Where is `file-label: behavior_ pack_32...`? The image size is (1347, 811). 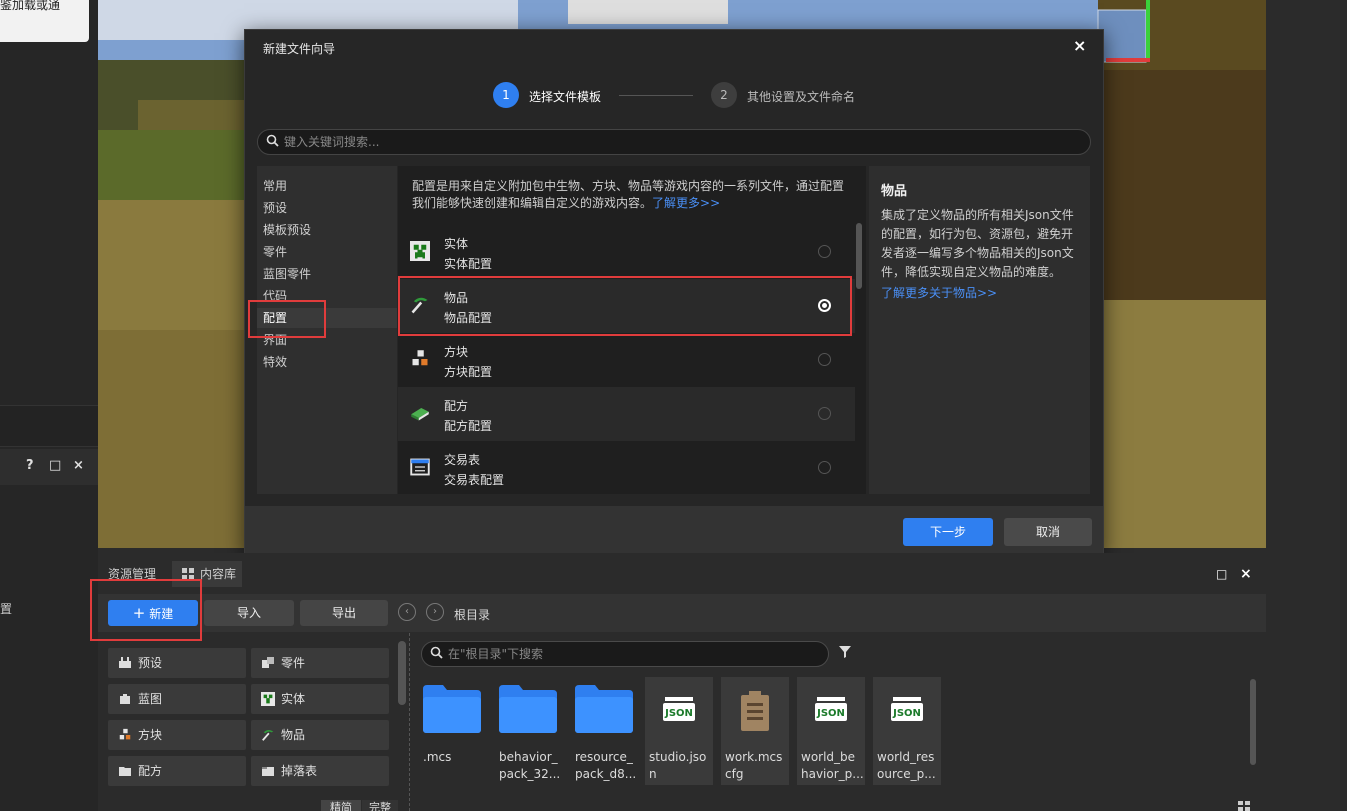 file-label: behavior_ pack_32... is located at coordinates (529, 766).